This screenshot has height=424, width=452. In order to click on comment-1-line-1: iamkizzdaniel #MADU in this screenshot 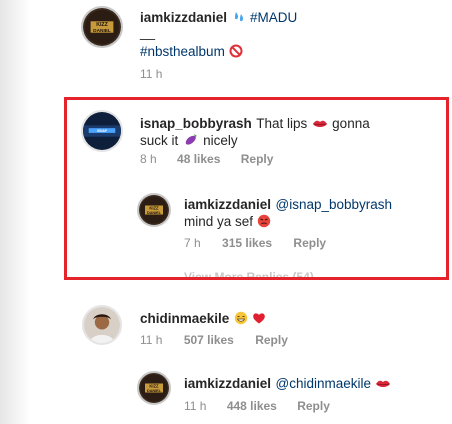, I will do `click(218, 18)`.